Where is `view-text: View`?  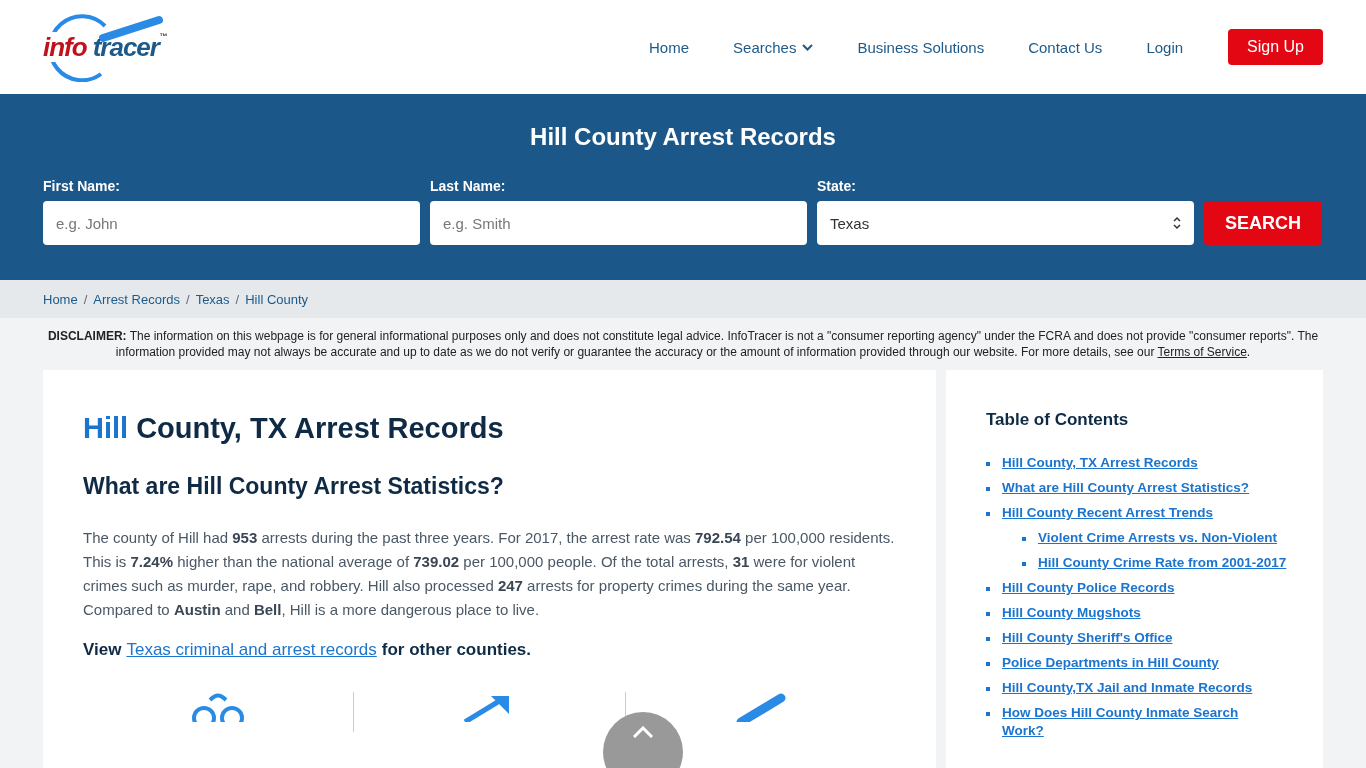
view-text: View is located at coordinates (102, 650).